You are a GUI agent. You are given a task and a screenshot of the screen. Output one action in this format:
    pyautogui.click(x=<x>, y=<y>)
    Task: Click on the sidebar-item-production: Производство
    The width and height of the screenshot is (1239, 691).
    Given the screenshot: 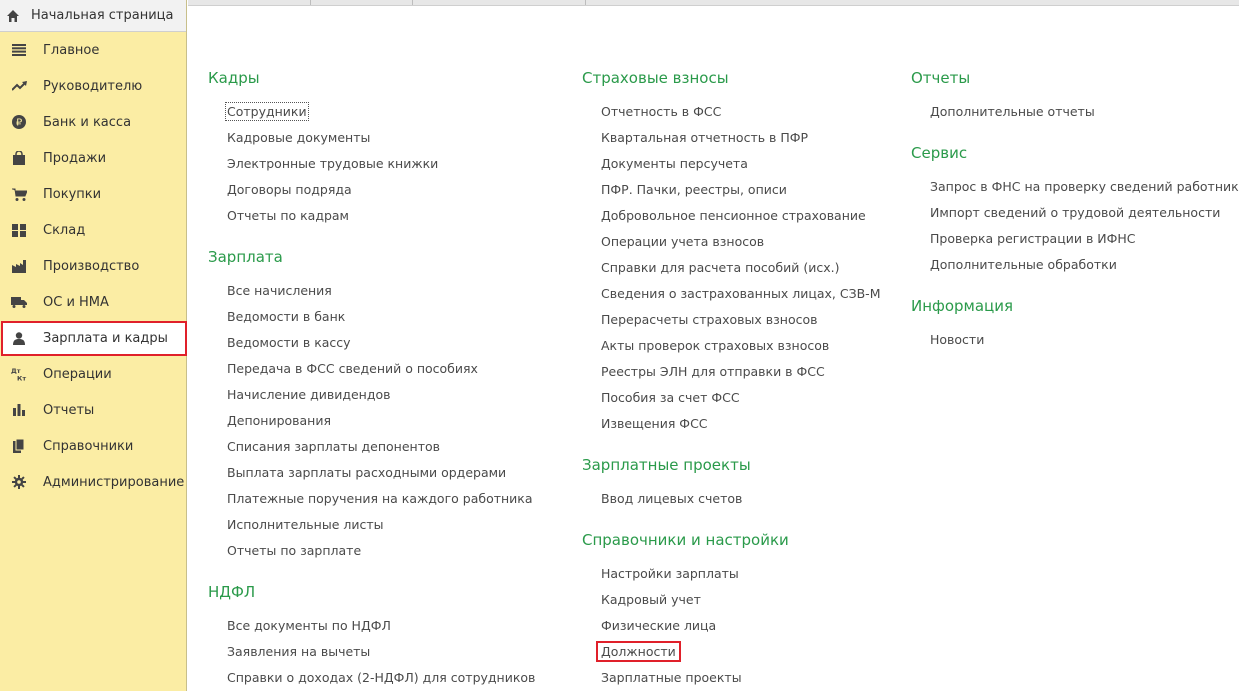 What is the action you would take?
    pyautogui.click(x=93, y=266)
    